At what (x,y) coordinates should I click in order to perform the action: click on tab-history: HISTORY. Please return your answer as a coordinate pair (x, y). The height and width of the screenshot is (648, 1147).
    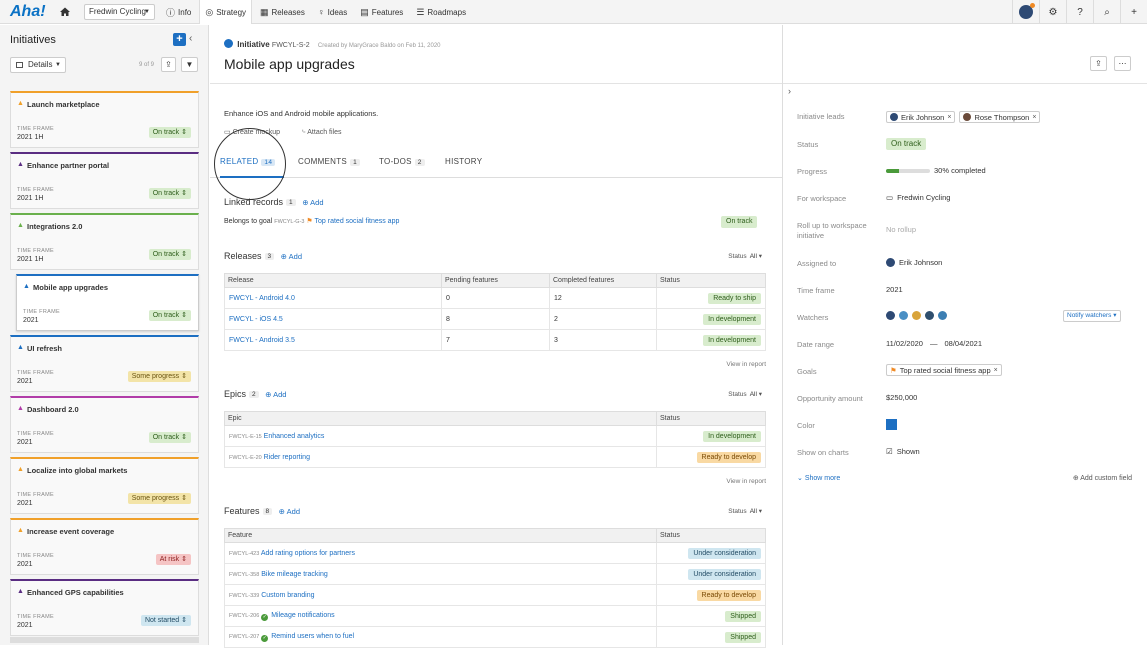
    Looking at the image, I should click on (463, 161).